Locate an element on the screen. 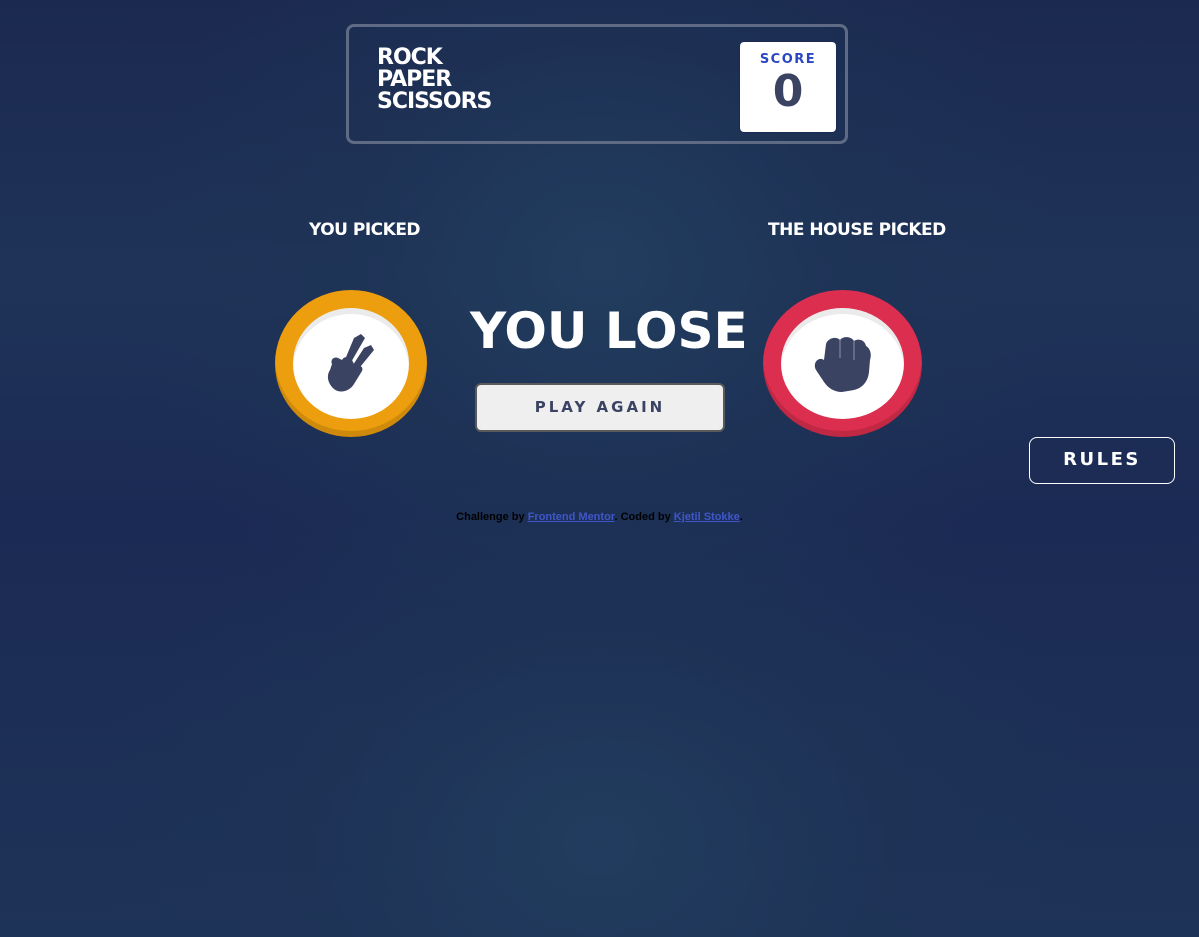 Image resolution: width=1199 pixels, height=937 pixels. rock-fist-icon is located at coordinates (842, 364).